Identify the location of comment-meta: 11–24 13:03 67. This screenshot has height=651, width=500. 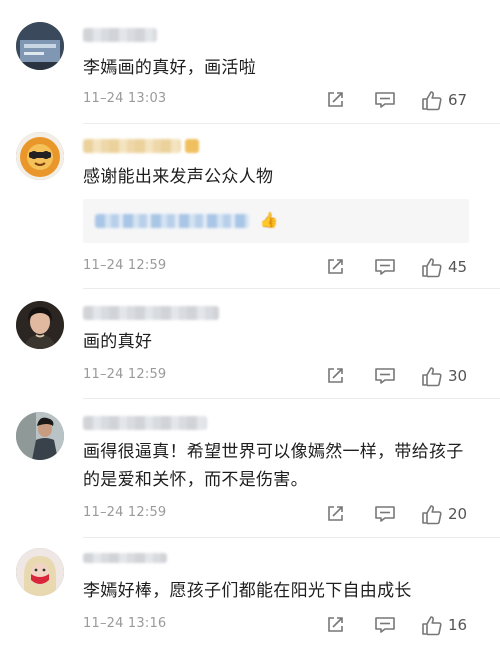
(291, 100).